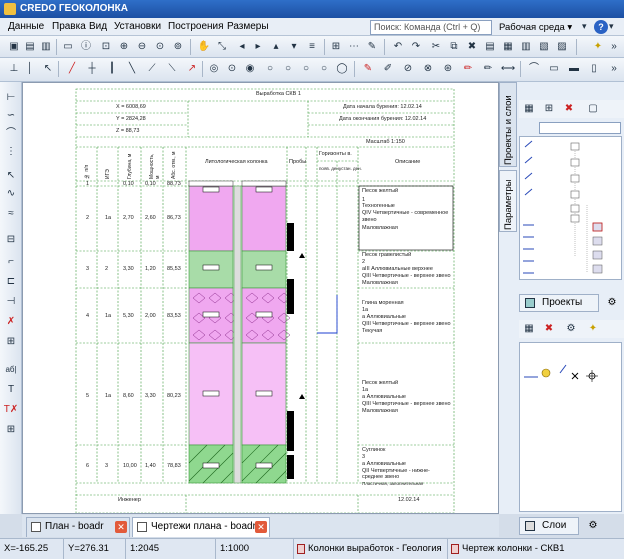 This screenshot has height=559, width=624. I want to click on layers-list, so click(570, 427).